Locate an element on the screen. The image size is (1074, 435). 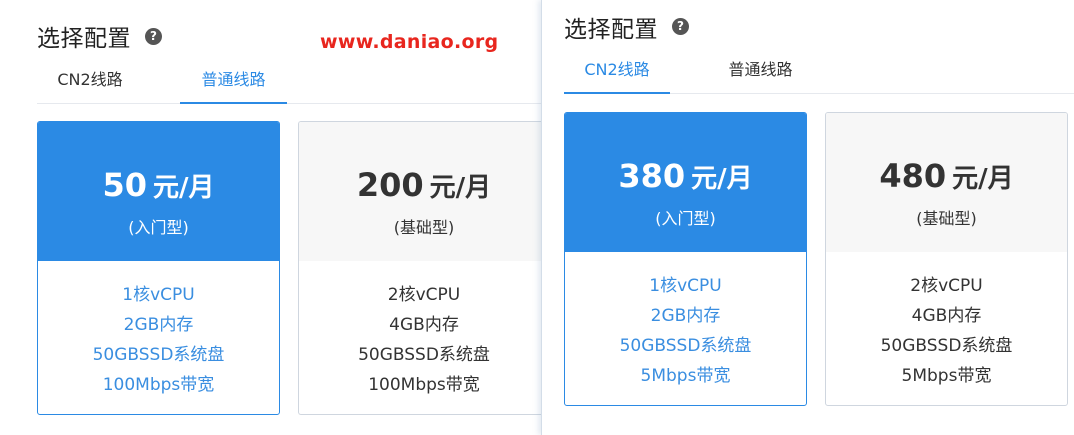
plan-card-header: 380 元/月 (入门型) is located at coordinates (685, 182).